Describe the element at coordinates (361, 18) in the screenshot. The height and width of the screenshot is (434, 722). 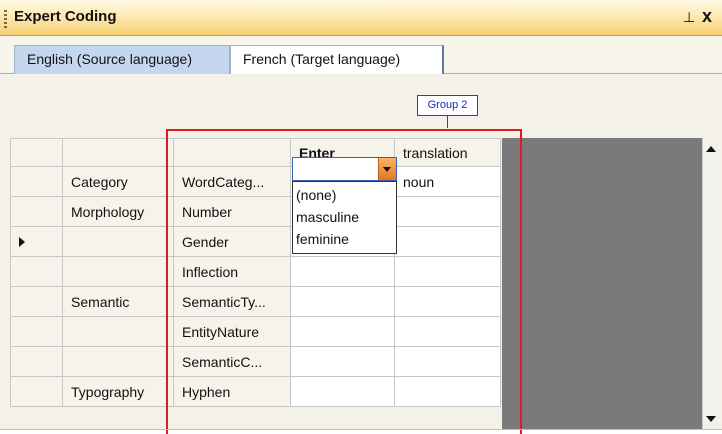
I see `panel-titlebar: Expert Coding ⊥ x` at that location.